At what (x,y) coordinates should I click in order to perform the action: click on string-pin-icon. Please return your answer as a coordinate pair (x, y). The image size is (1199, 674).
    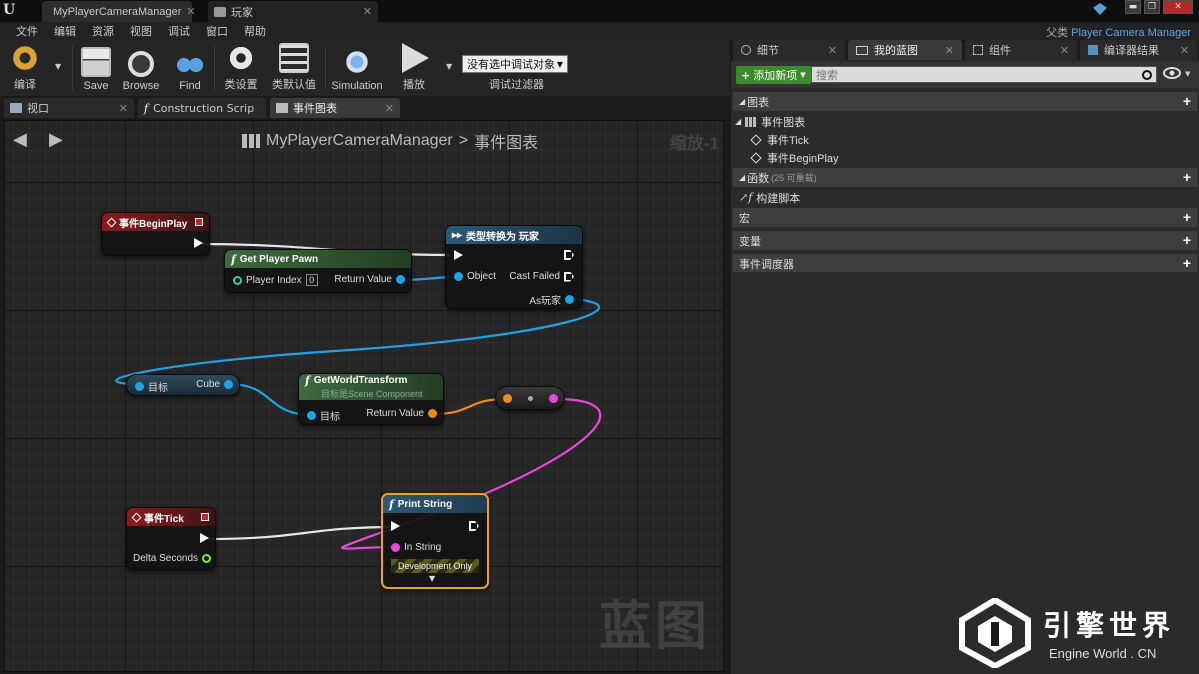
    Looking at the image, I should click on (553, 398).